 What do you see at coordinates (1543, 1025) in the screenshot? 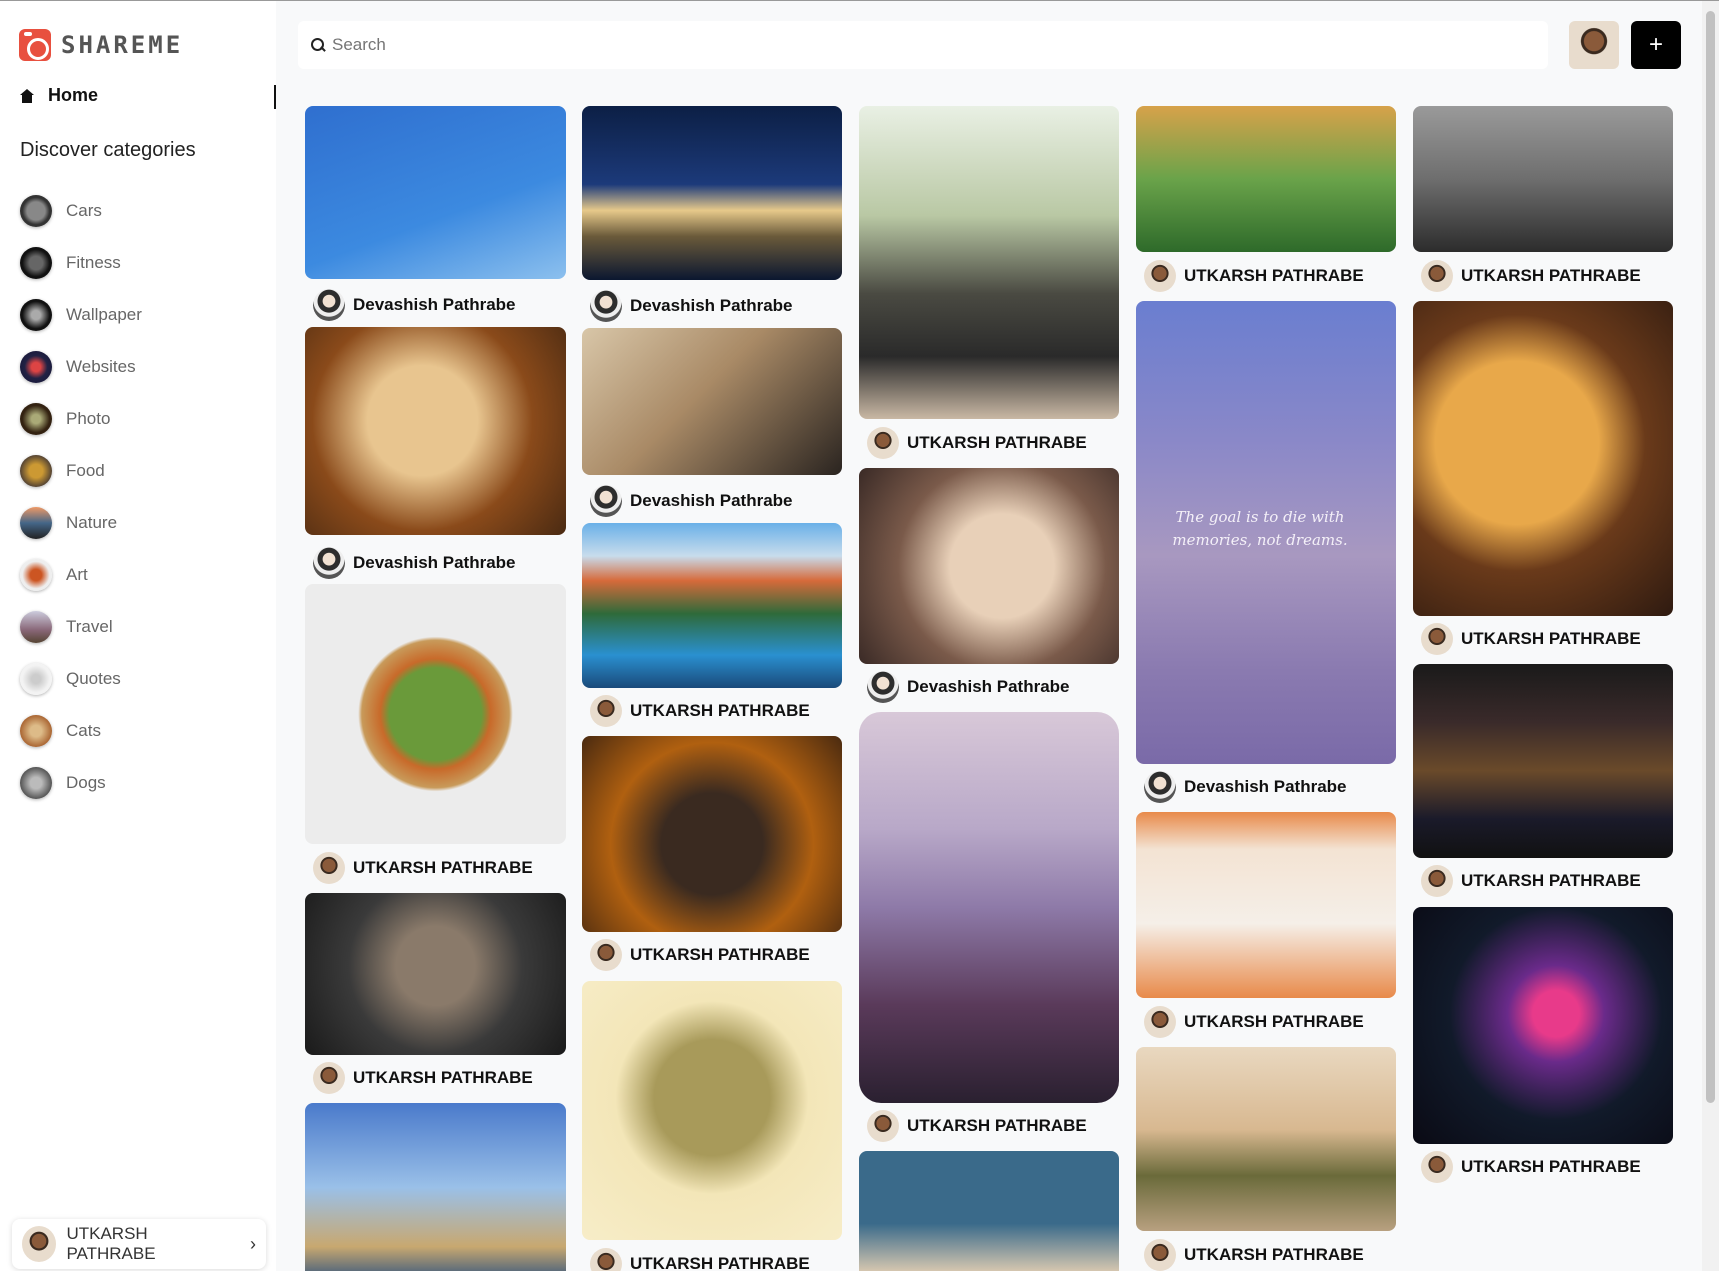
I see `pin-image-fireworks` at bounding box center [1543, 1025].